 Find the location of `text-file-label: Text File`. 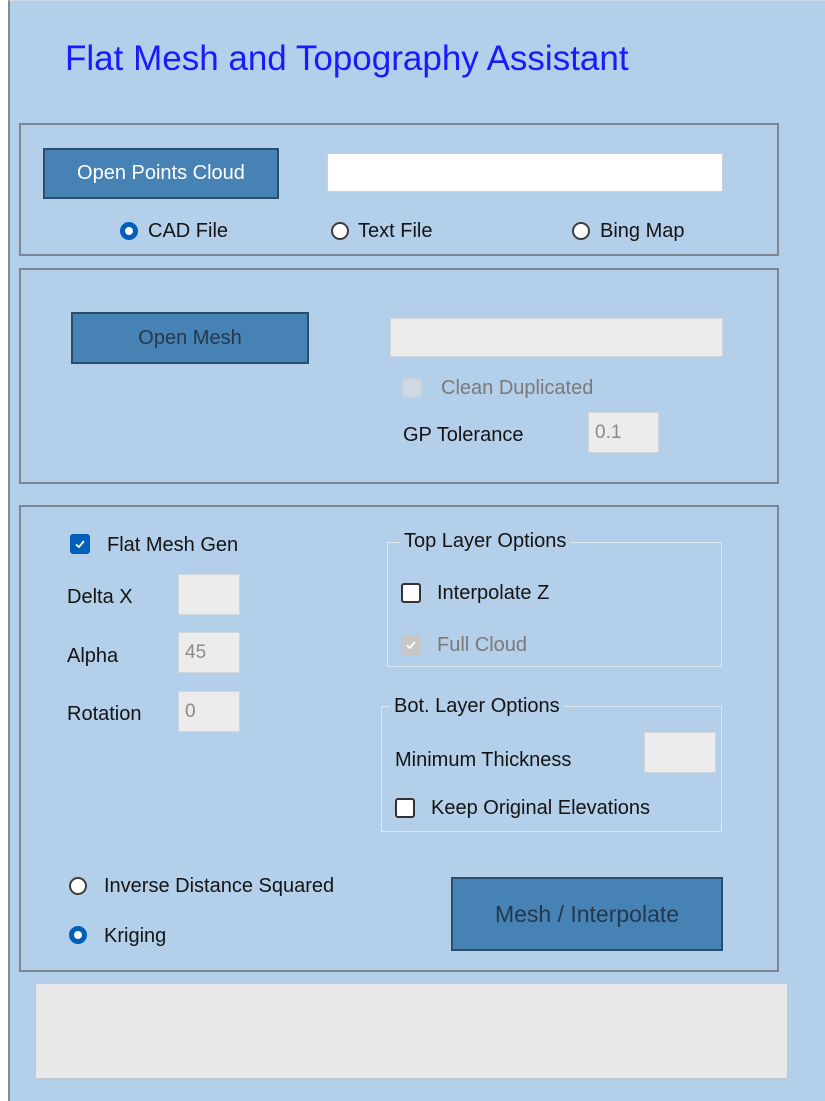

text-file-label: Text File is located at coordinates (395, 231).